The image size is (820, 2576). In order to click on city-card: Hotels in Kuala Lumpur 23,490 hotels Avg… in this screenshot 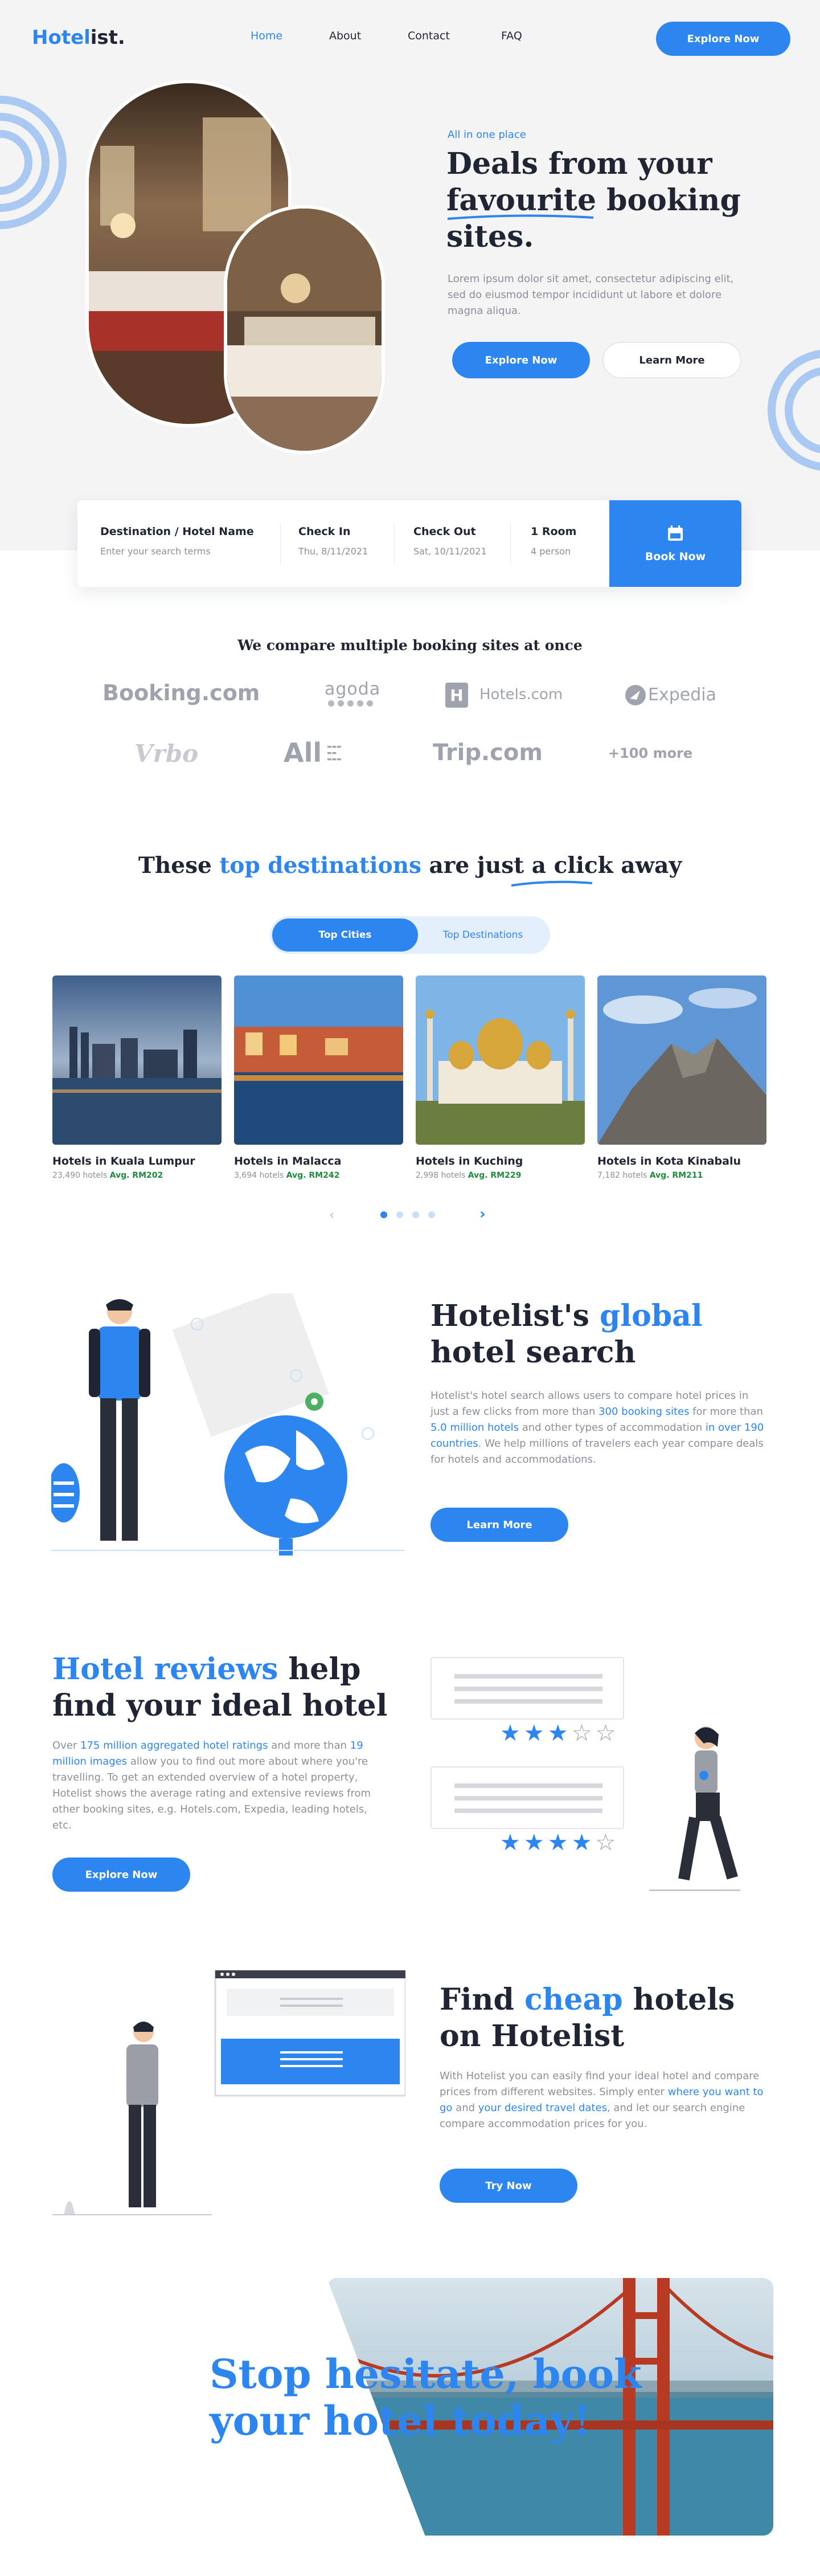, I will do `click(137, 1077)`.